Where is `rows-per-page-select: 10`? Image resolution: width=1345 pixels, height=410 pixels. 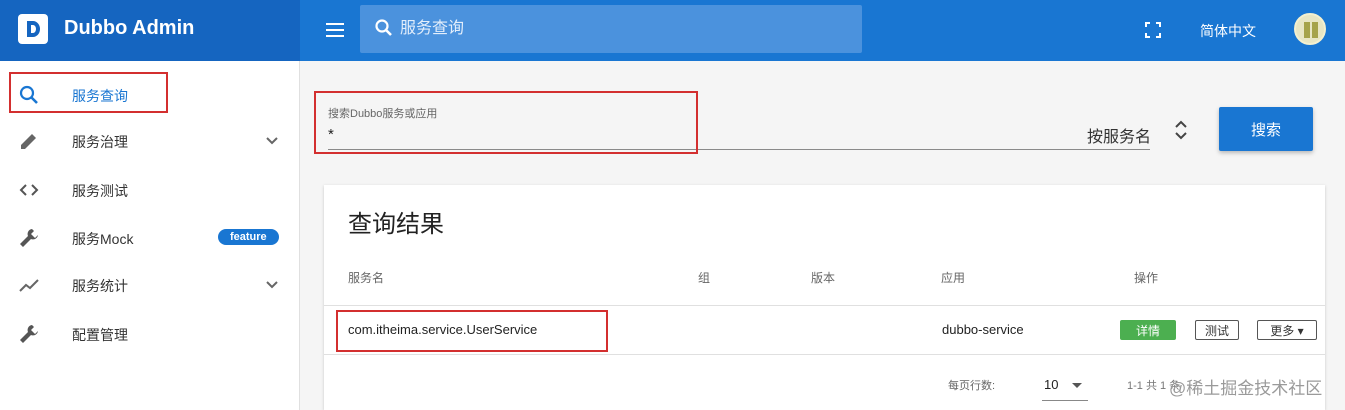 rows-per-page-select: 10 is located at coordinates (1065, 387).